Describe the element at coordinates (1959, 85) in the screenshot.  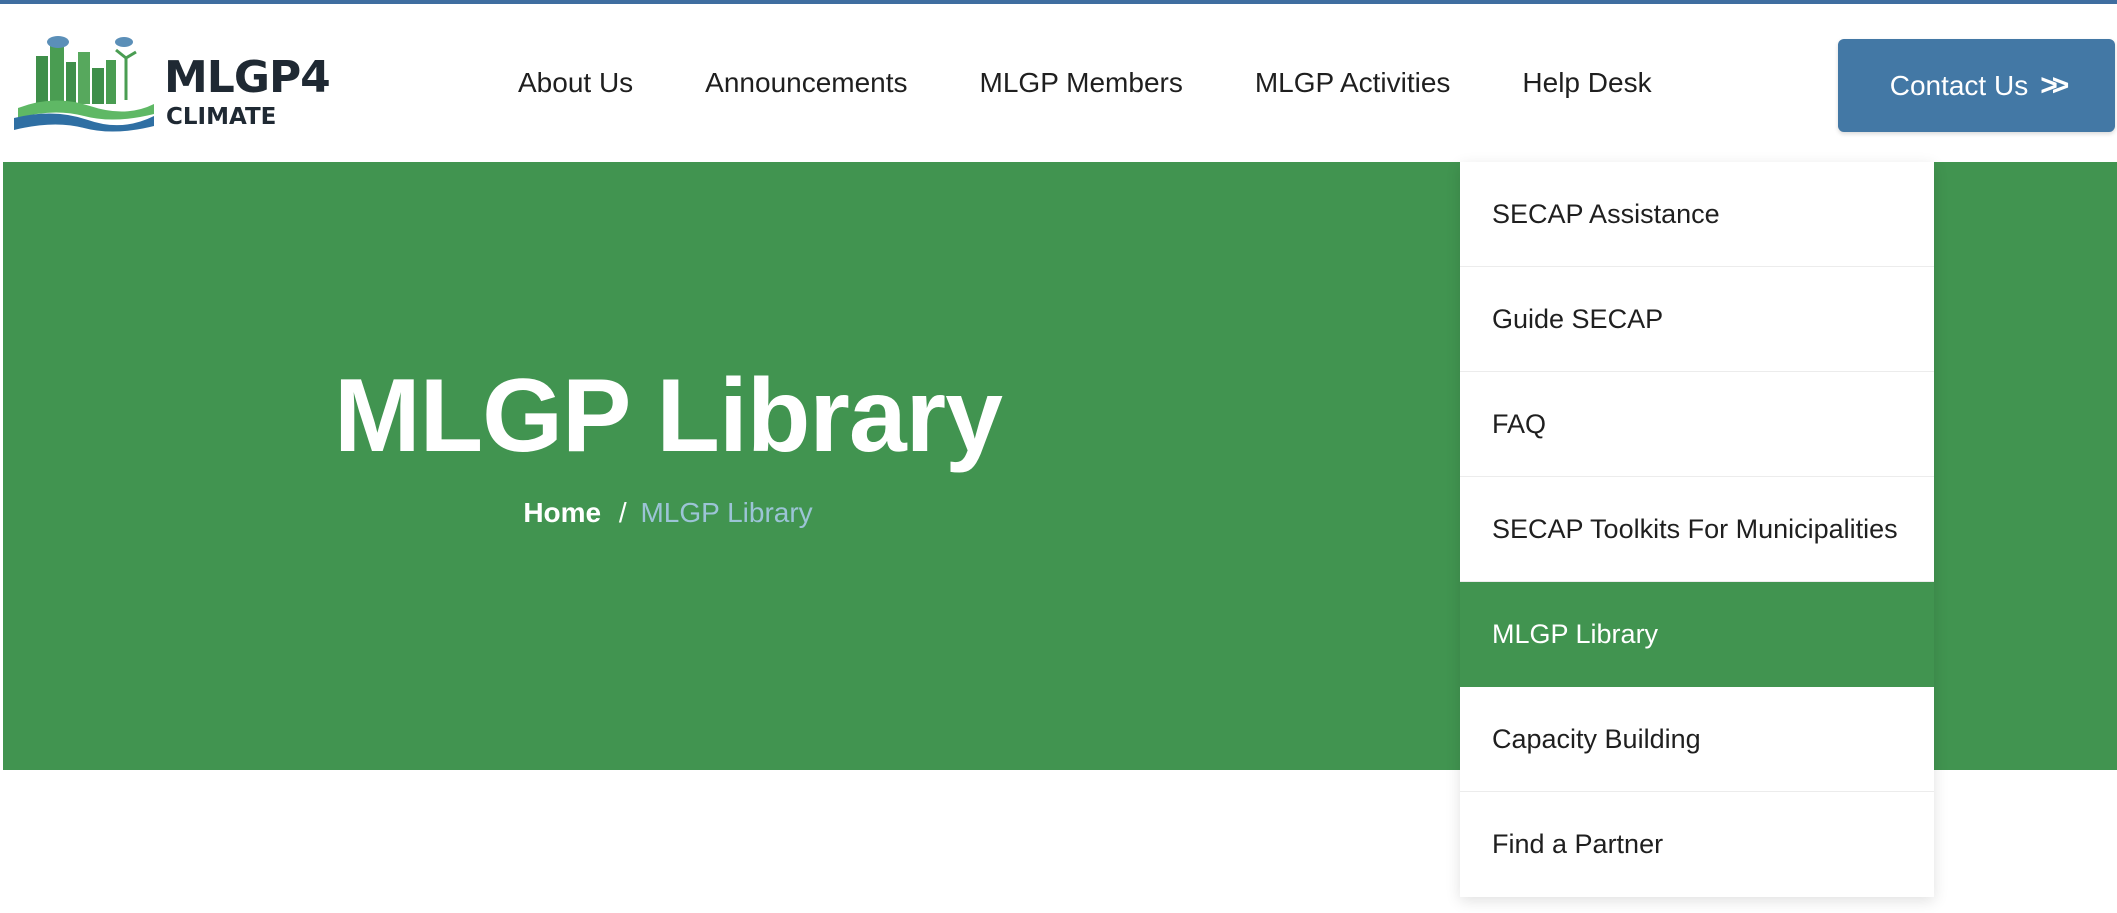
I see `contact-us-label: Contact Us` at that location.